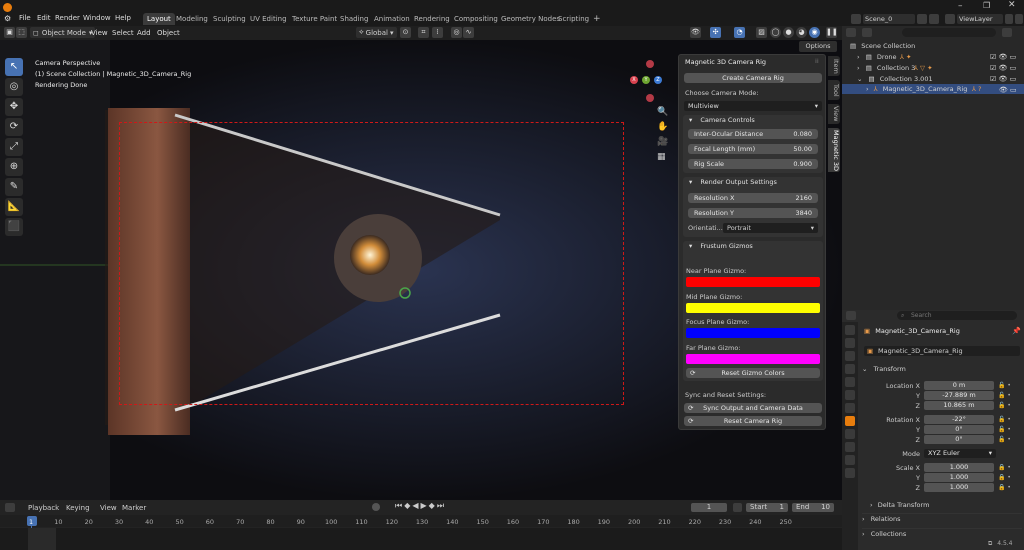  What do you see at coordinates (834, 66) in the screenshot?
I see `tab-item: Item` at bounding box center [834, 66].